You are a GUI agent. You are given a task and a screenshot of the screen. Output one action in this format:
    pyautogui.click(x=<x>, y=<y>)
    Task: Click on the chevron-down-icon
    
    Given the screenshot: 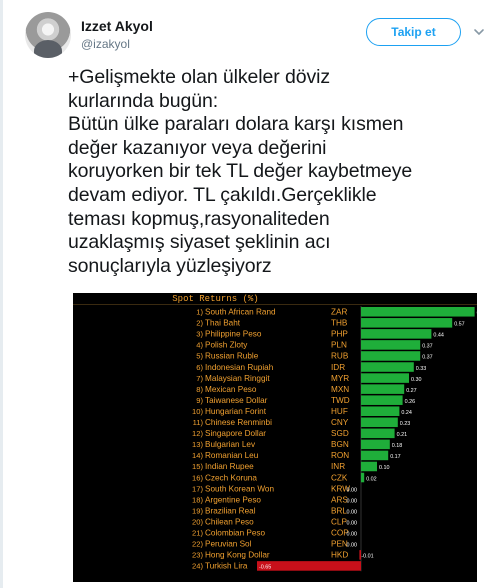 What is the action you would take?
    pyautogui.click(x=479, y=32)
    